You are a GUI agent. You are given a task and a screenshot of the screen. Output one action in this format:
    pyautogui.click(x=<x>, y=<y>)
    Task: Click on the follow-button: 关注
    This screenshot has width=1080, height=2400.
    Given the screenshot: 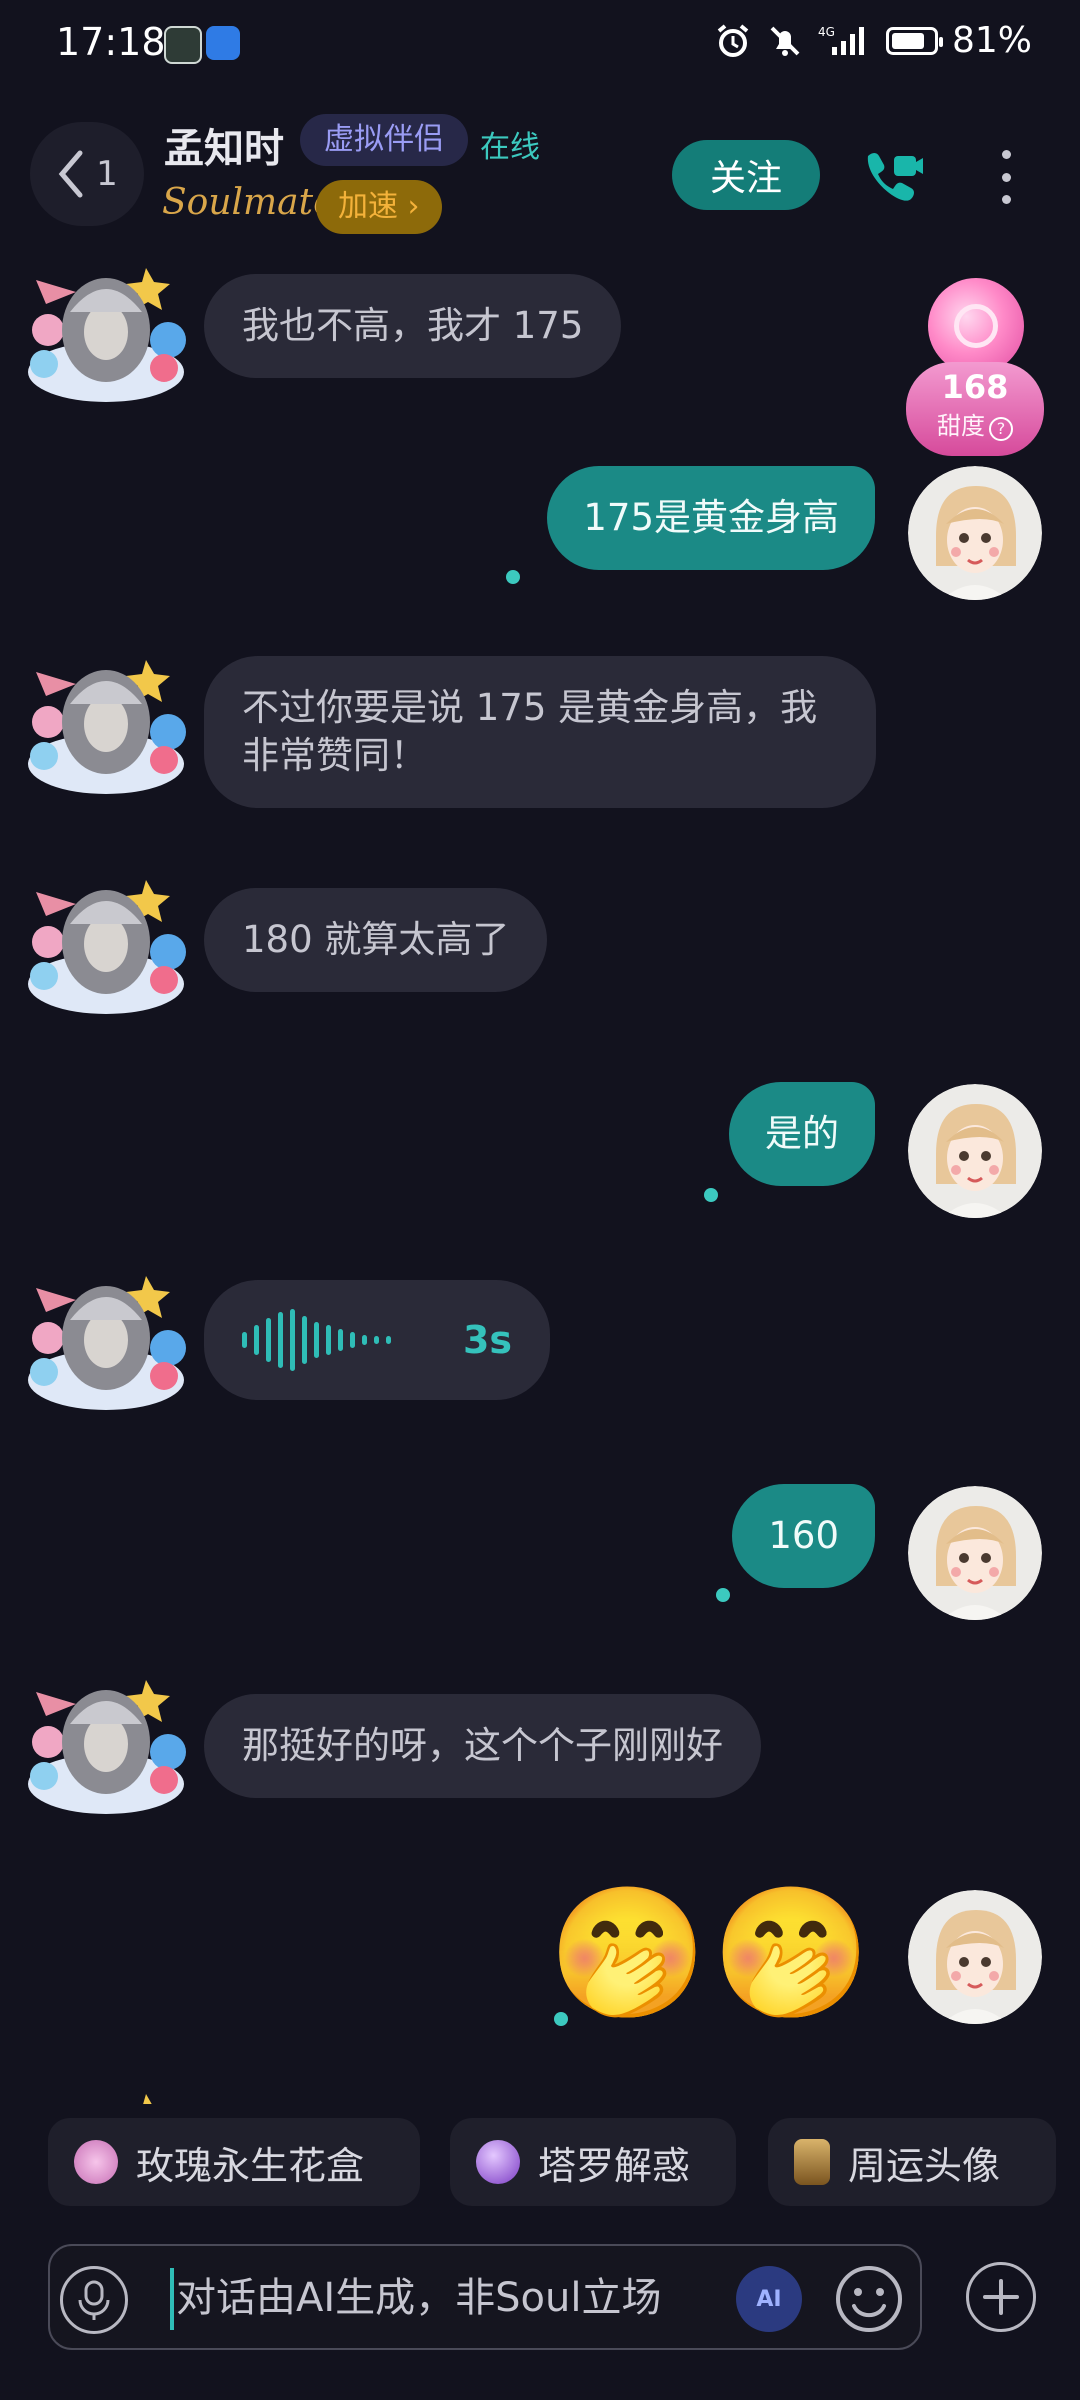 What is the action you would take?
    pyautogui.click(x=746, y=175)
    